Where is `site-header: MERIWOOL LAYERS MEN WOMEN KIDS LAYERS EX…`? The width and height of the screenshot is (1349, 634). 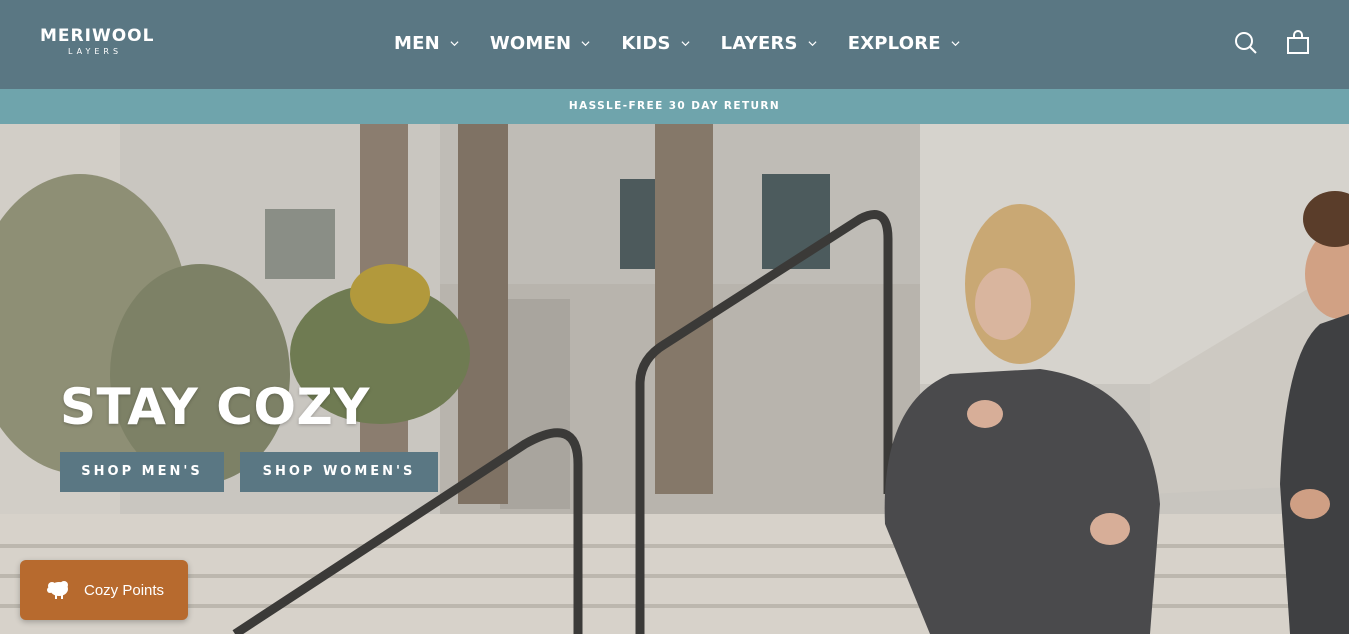
site-header: MERIWOOL LAYERS MEN WOMEN KIDS LAYERS EX… is located at coordinates (674, 44).